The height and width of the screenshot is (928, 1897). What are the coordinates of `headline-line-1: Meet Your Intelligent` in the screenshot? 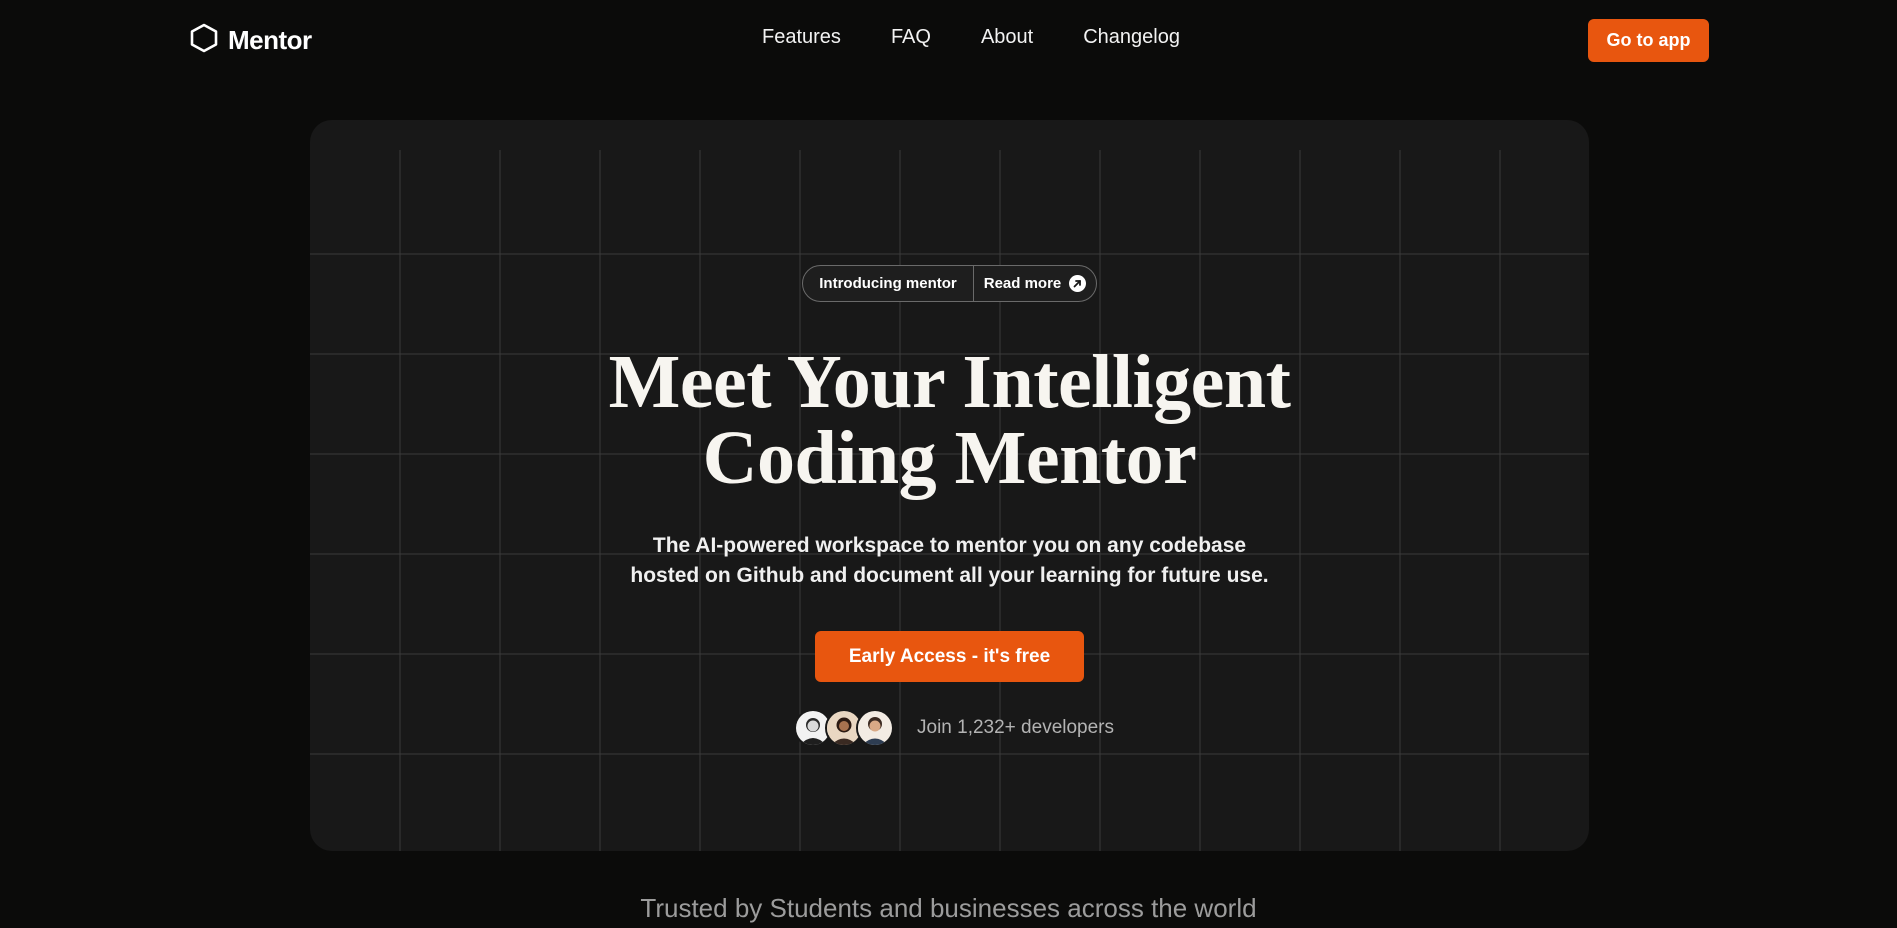 It's located at (949, 382).